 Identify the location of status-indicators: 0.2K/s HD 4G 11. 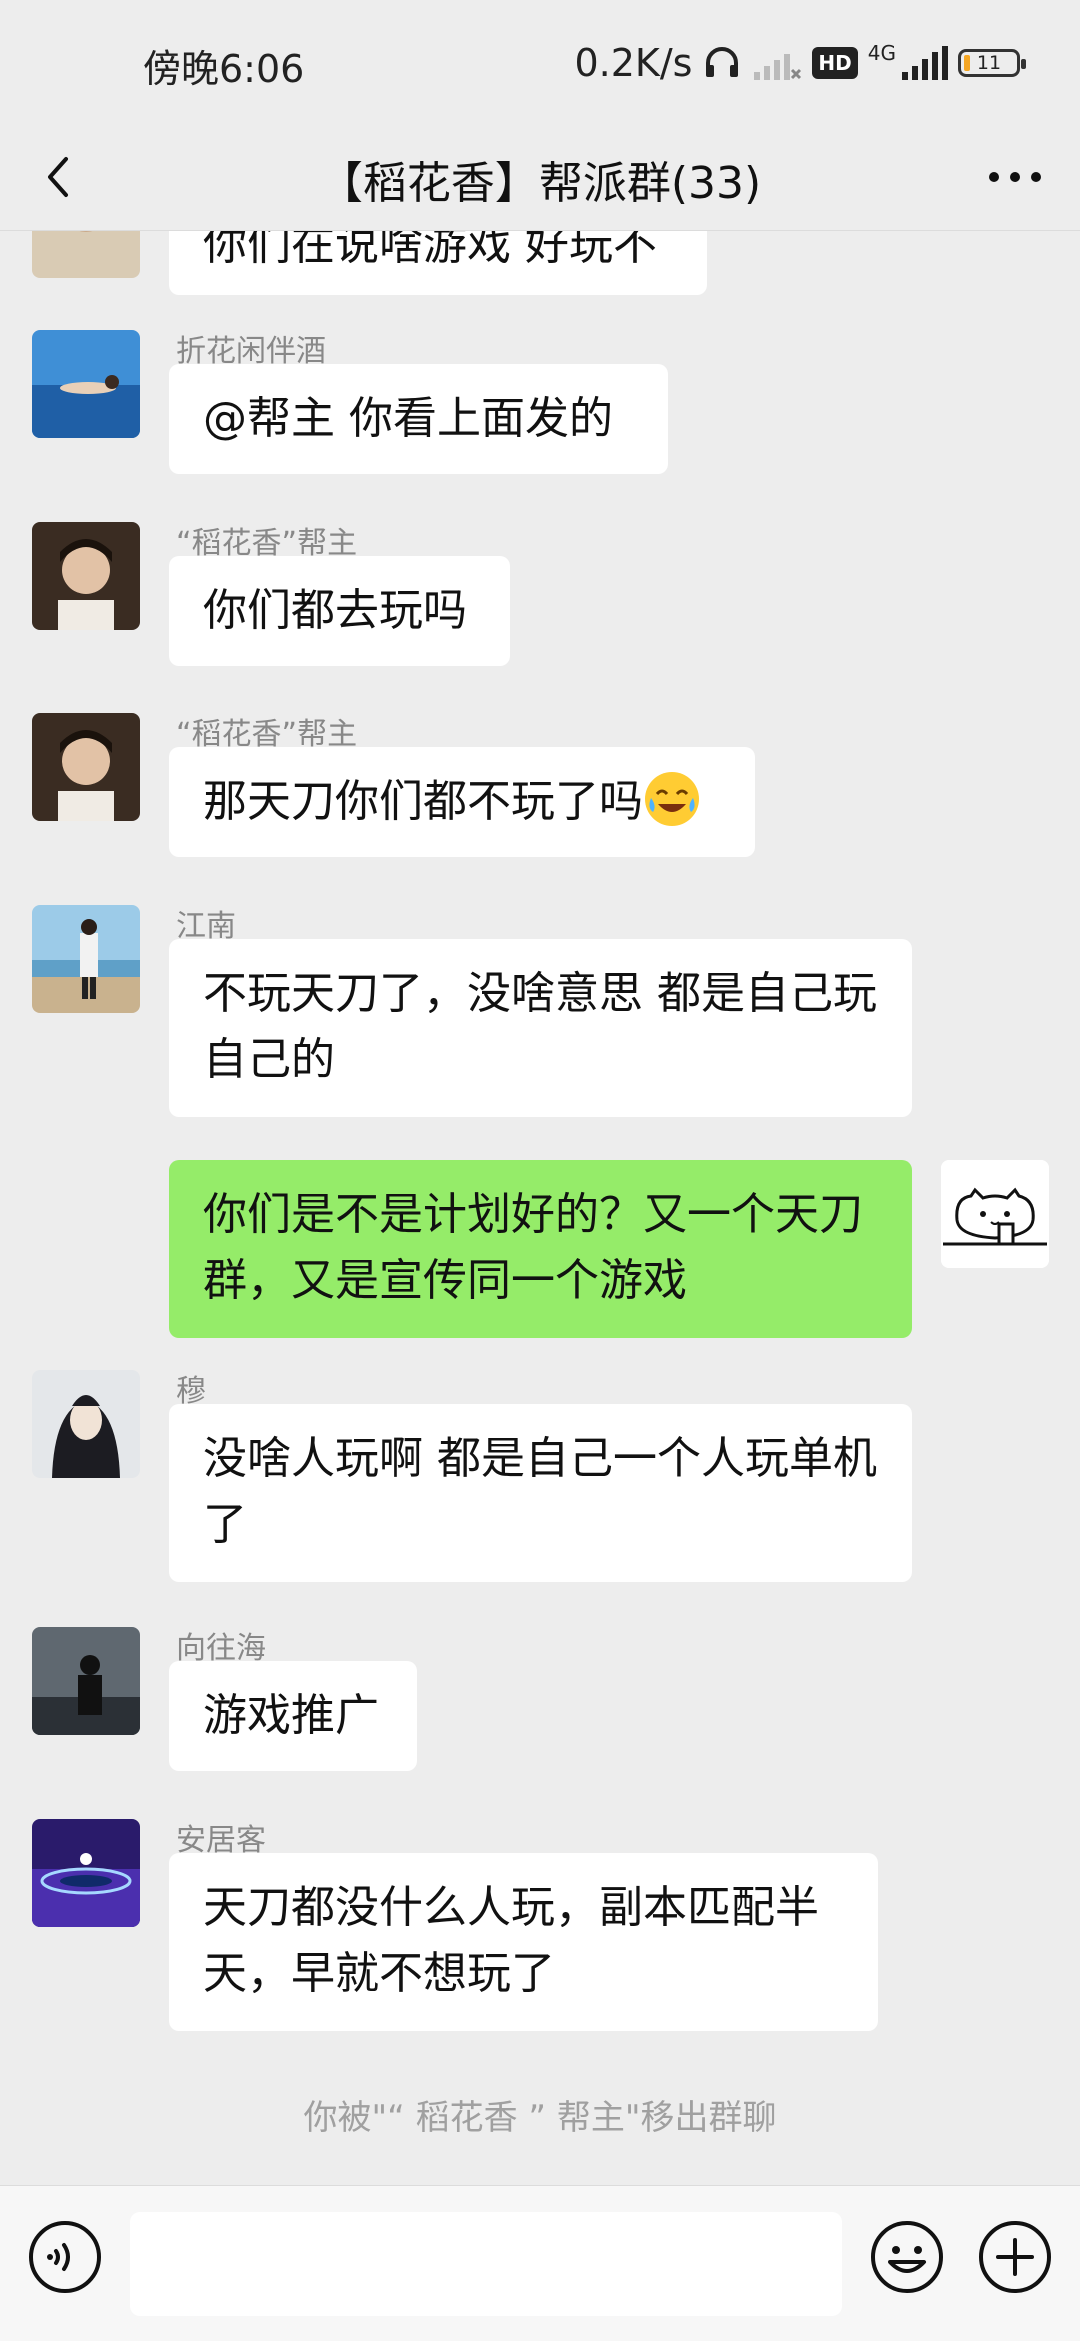
(800, 63).